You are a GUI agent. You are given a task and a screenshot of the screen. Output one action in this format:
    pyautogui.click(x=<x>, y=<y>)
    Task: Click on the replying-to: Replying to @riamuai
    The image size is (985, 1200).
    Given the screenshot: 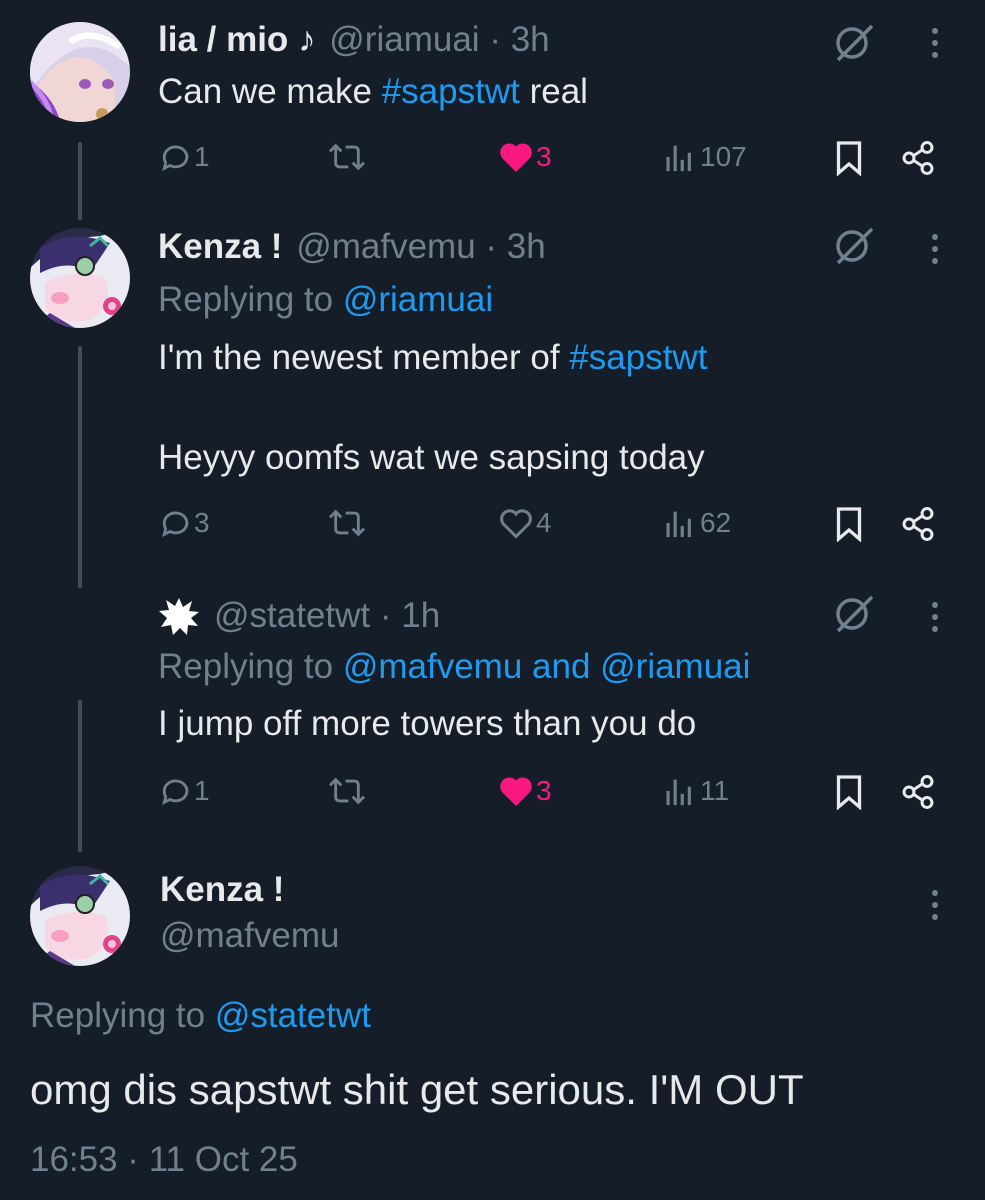 What is the action you would take?
    pyautogui.click(x=325, y=300)
    